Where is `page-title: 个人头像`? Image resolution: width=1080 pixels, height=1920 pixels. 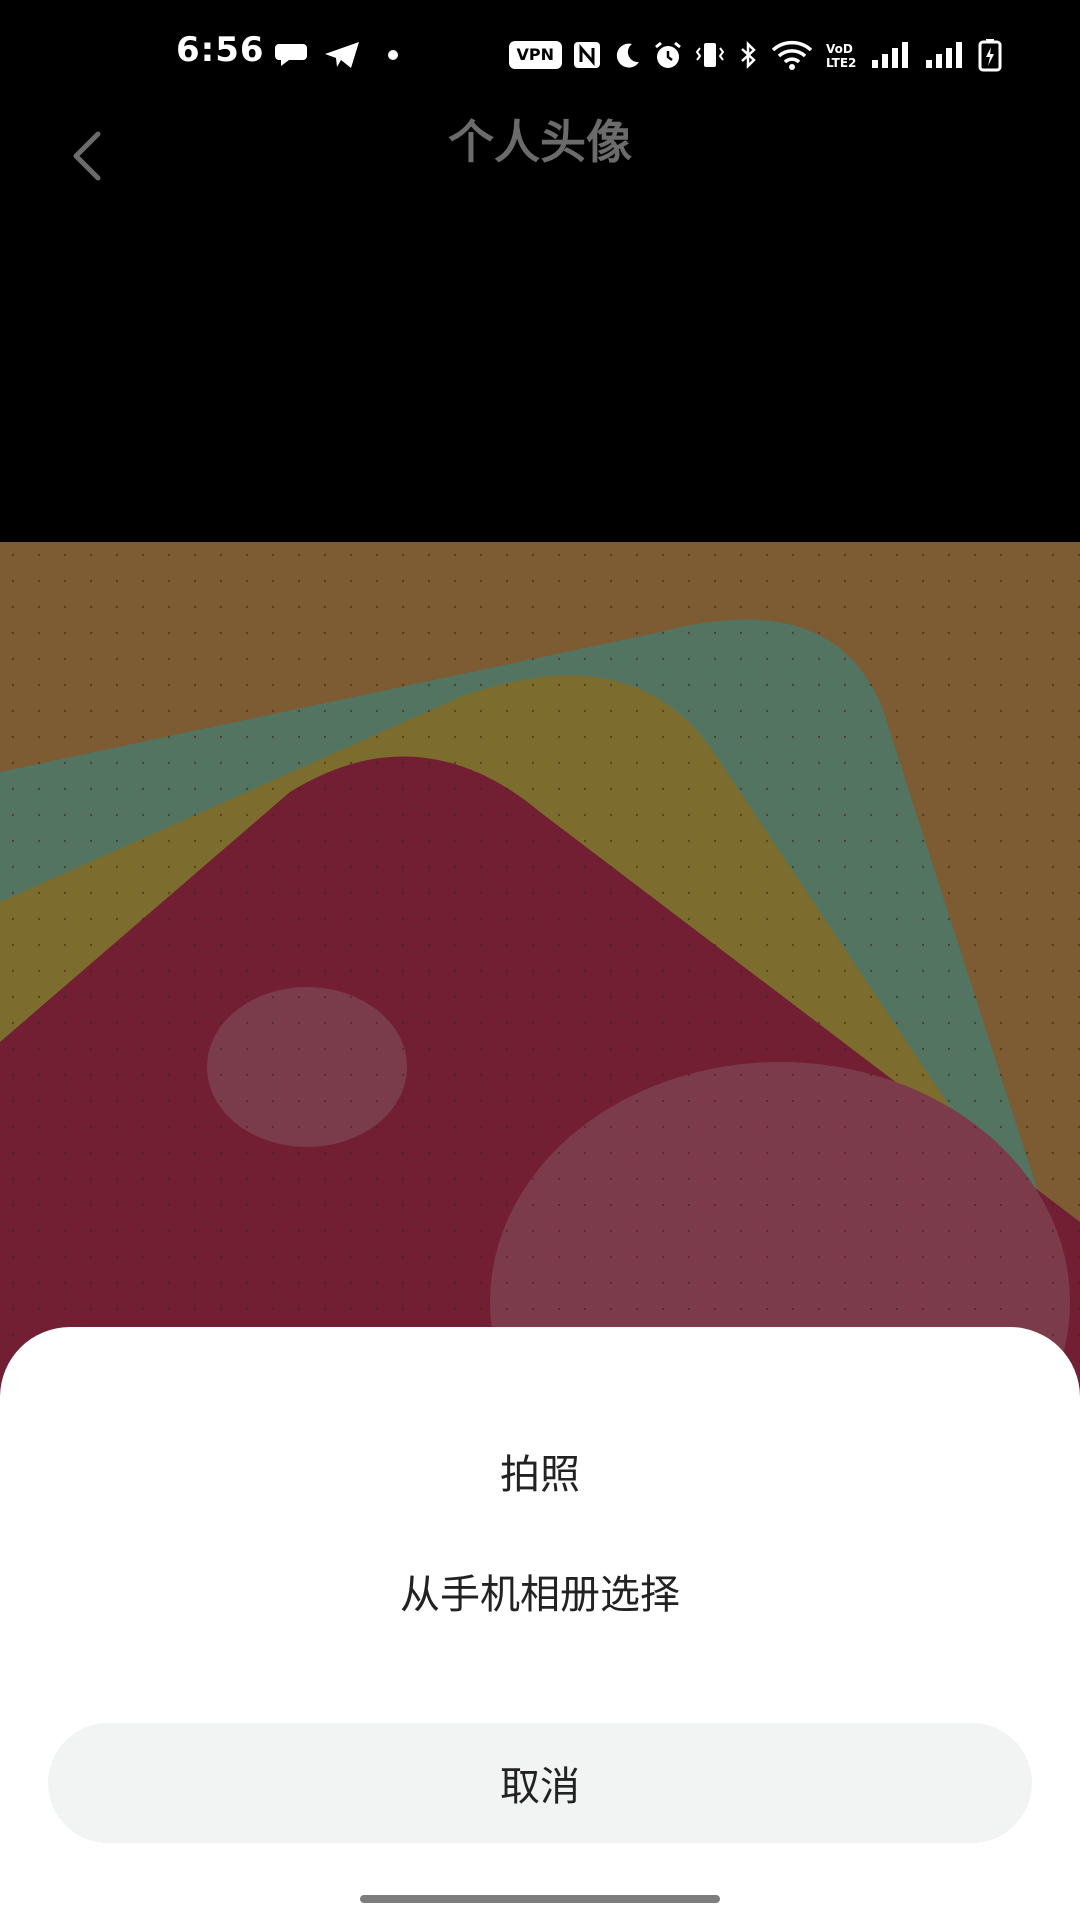 page-title: 个人头像 is located at coordinates (540, 142).